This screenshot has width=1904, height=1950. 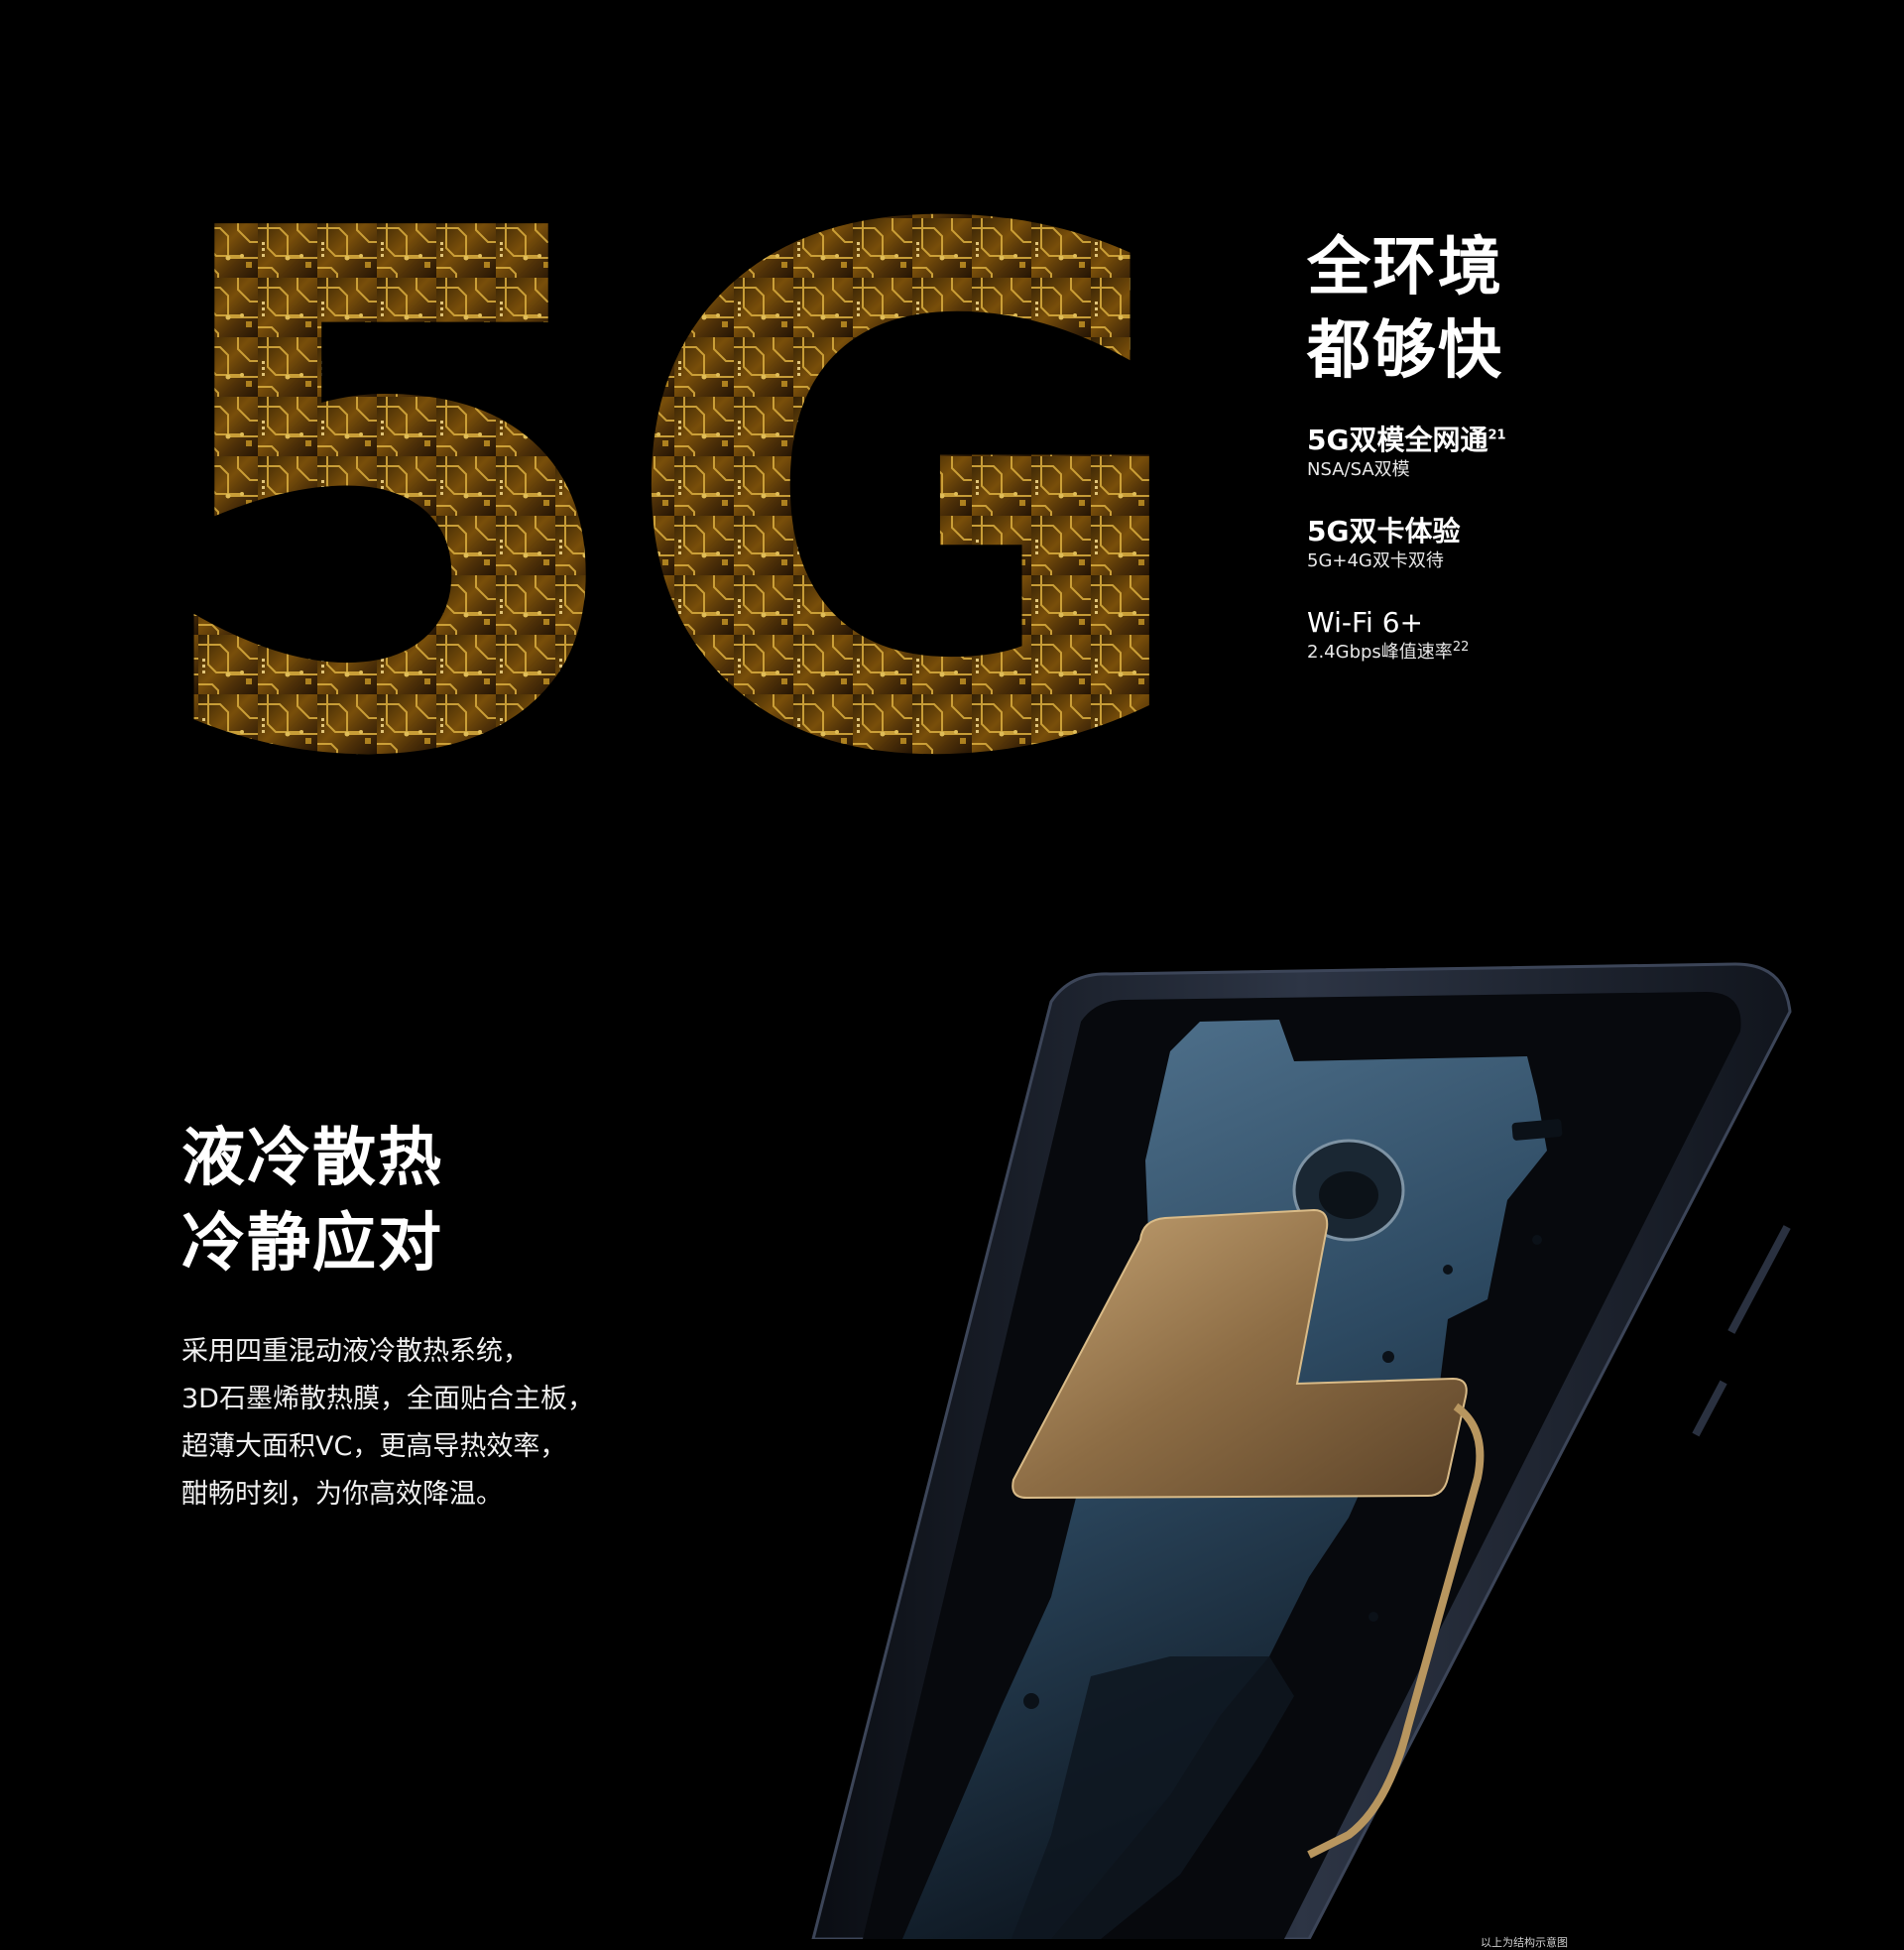 I want to click on spec-subtitle-text: 2.4Gbps峰值速率, so click(x=1380, y=653).